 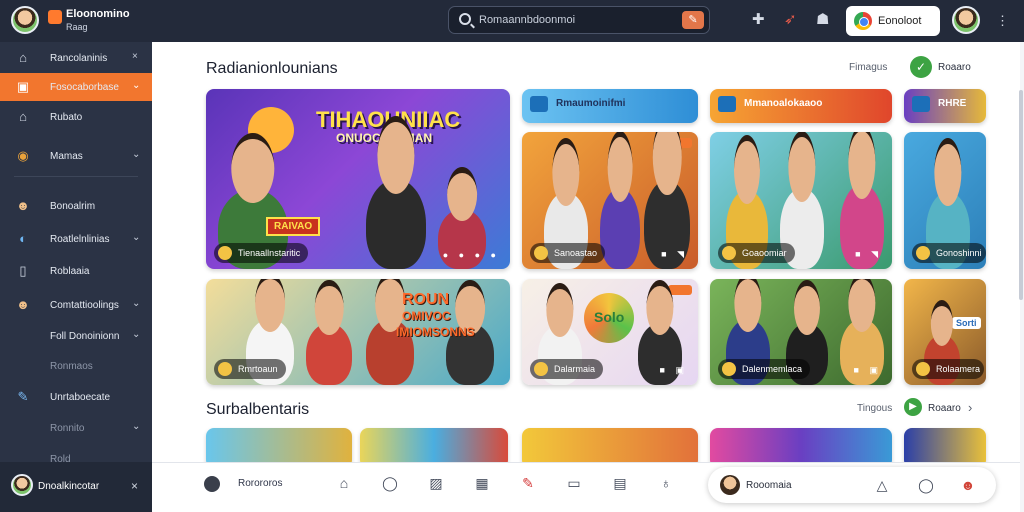 What do you see at coordinates (23, 396) in the screenshot?
I see `edit-icon: ✎` at bounding box center [23, 396].